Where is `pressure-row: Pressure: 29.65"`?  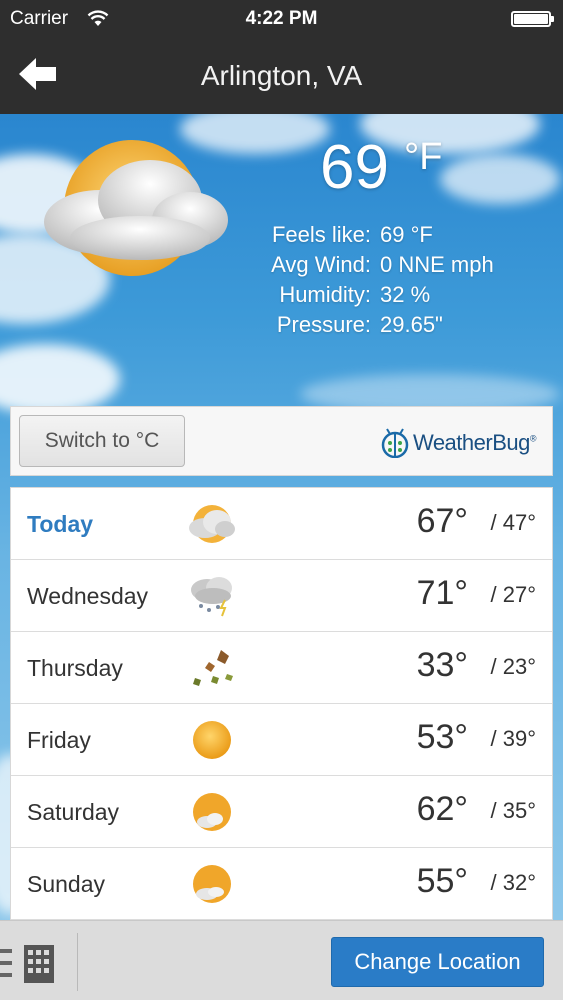
pressure-row: Pressure: 29.65" is located at coordinates (281, 327).